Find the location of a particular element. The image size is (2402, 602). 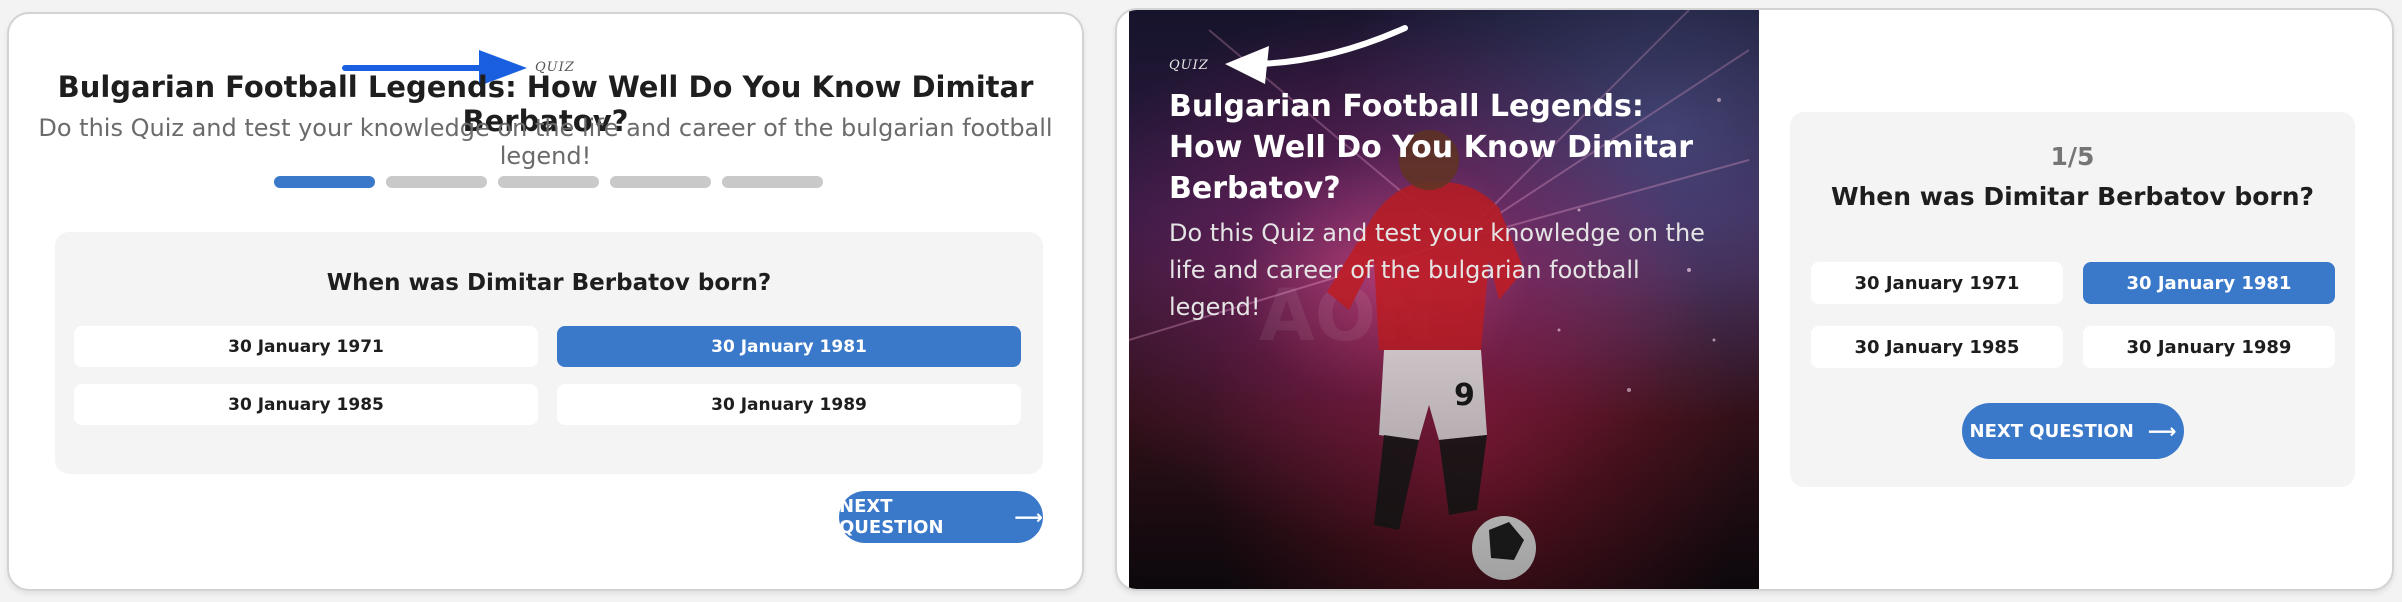

progress-bar is located at coordinates (548, 182).